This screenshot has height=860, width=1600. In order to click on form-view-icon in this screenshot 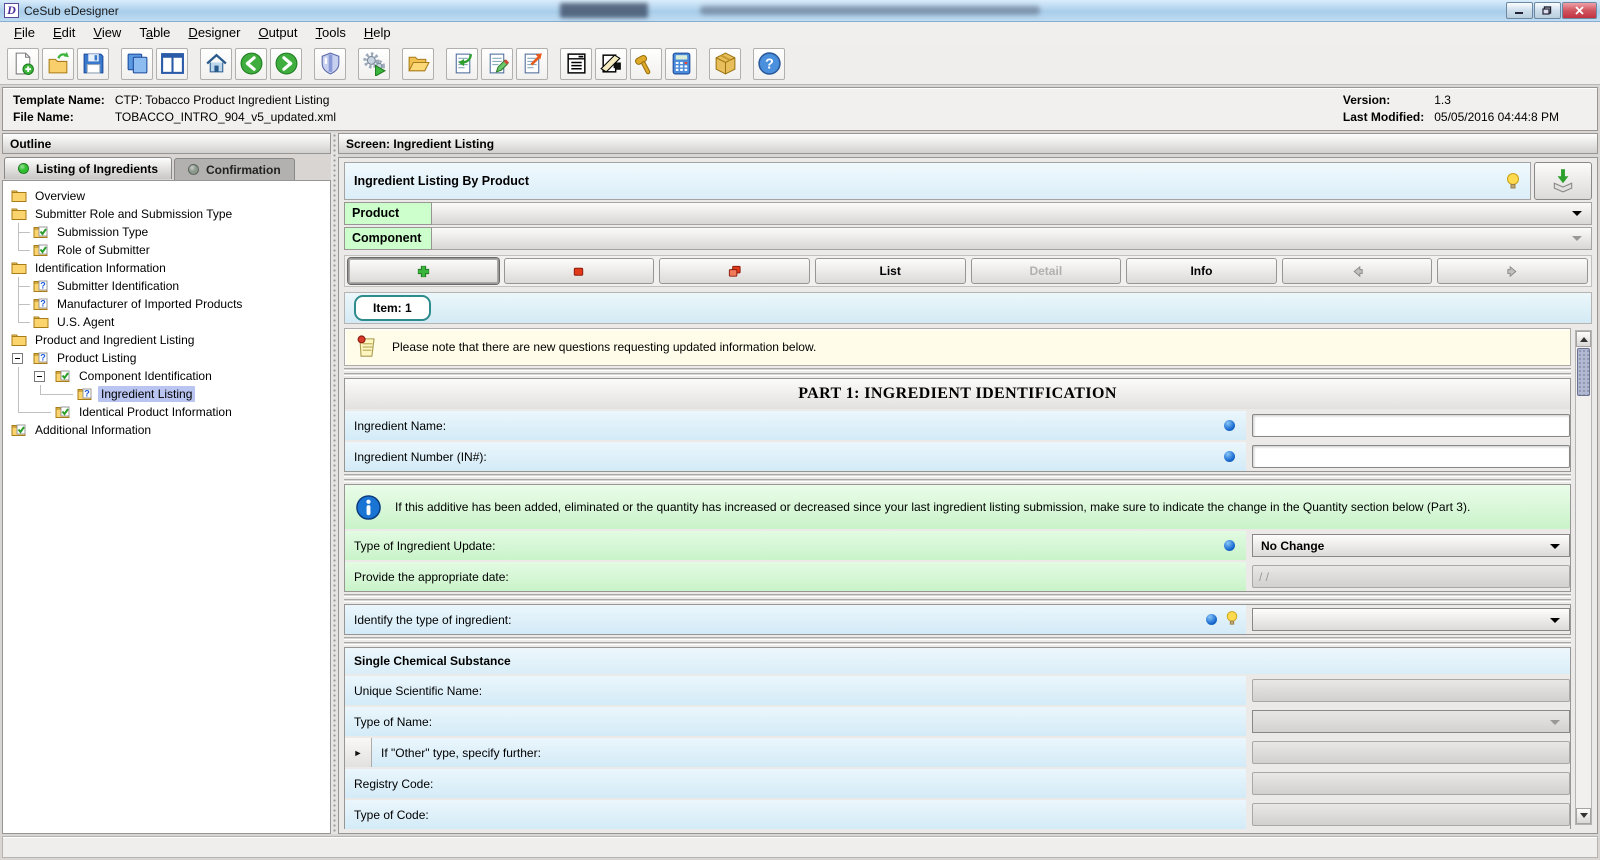, I will do `click(576, 63)`.